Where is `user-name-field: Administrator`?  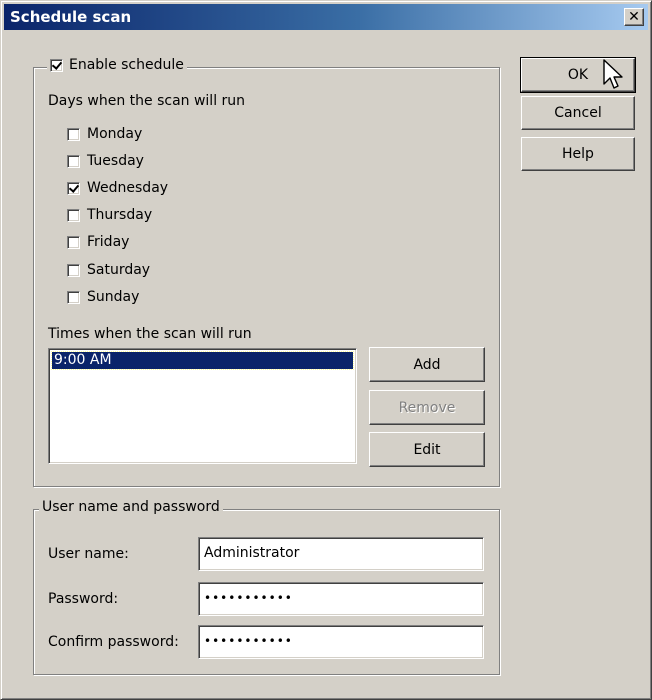
user-name-field: Administrator is located at coordinates (341, 554).